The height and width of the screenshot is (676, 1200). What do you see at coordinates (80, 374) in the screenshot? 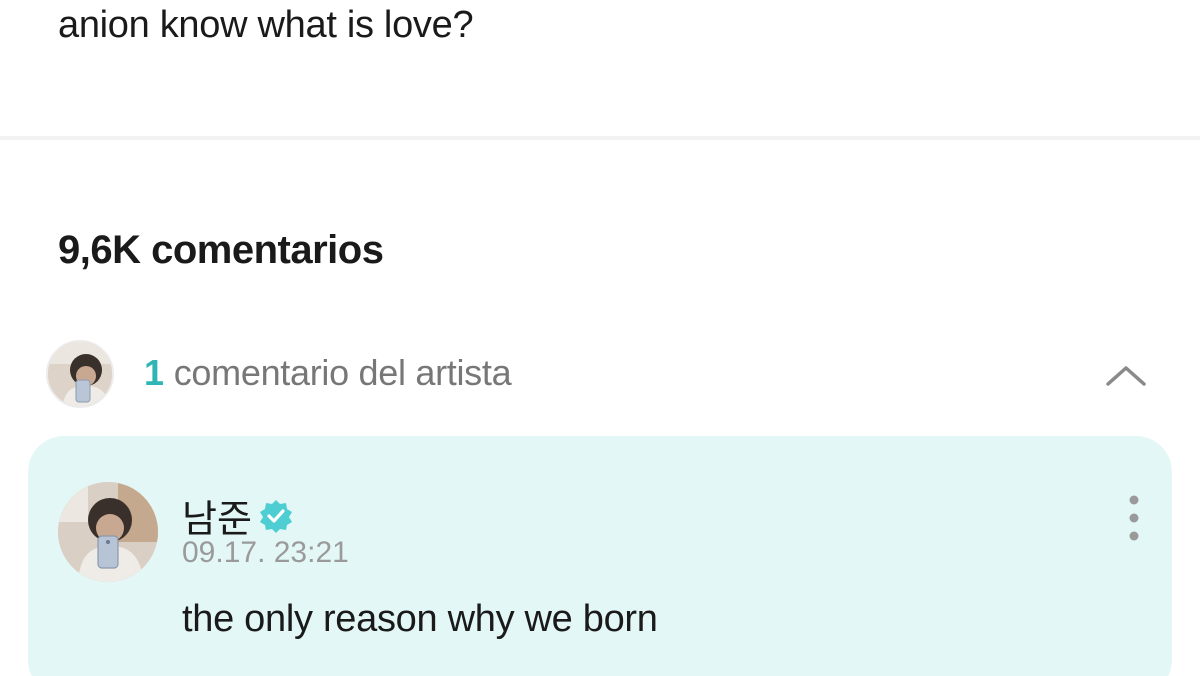
I see `artist-avatar-small` at bounding box center [80, 374].